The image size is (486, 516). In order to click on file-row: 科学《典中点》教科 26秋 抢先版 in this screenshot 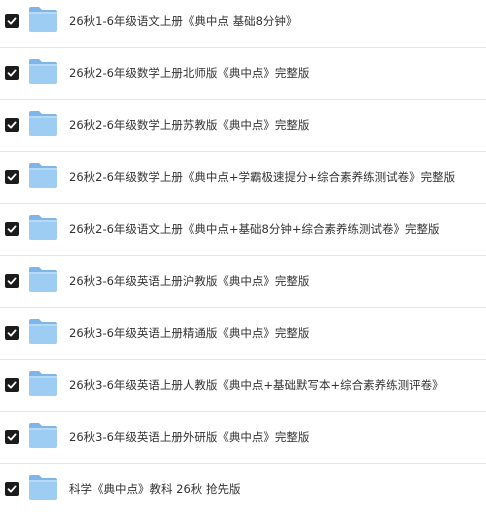, I will do `click(243, 490)`.